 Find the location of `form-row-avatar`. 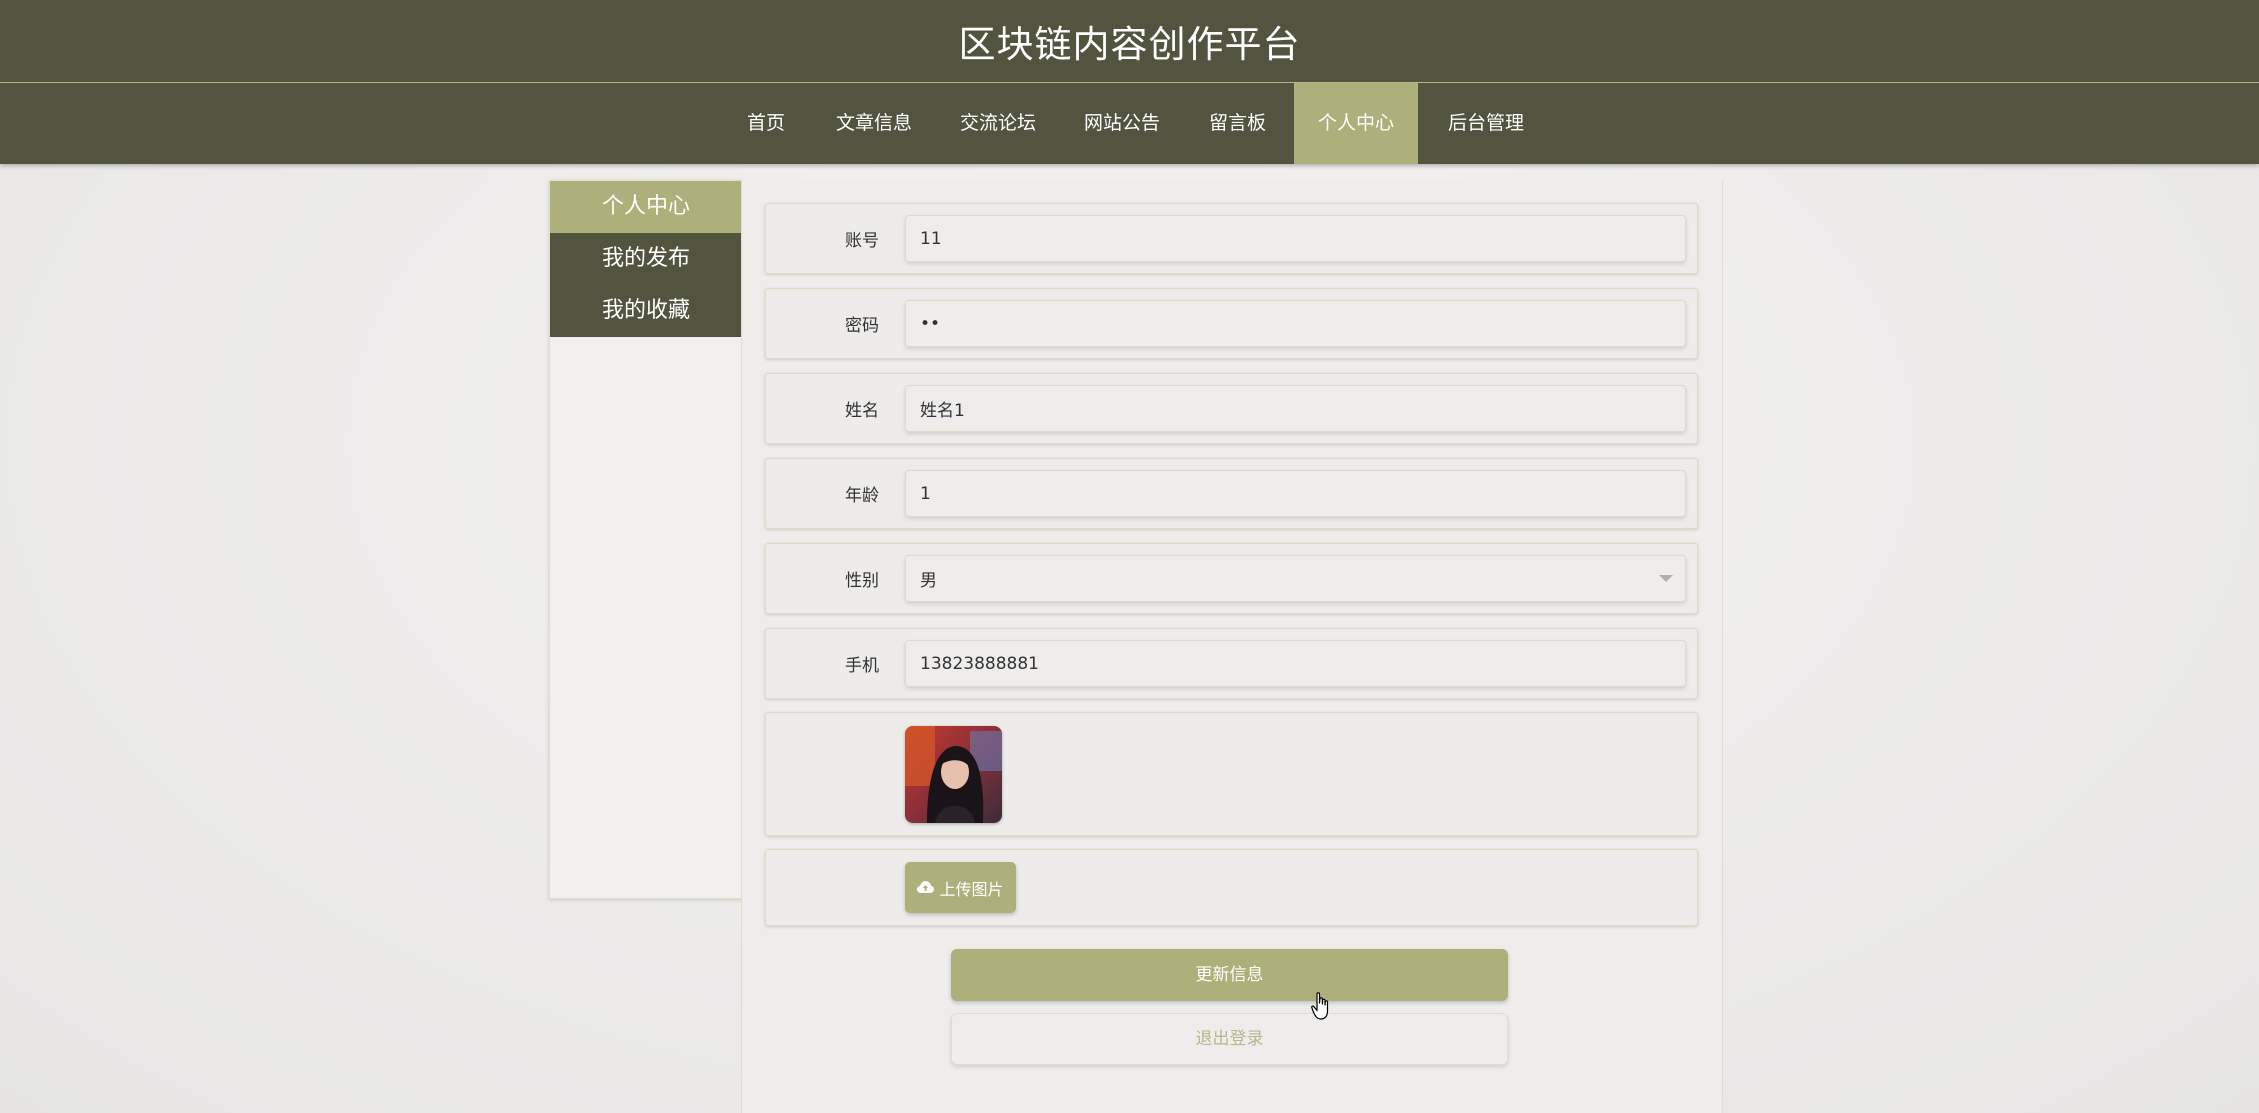

form-row-avatar is located at coordinates (1231, 774).